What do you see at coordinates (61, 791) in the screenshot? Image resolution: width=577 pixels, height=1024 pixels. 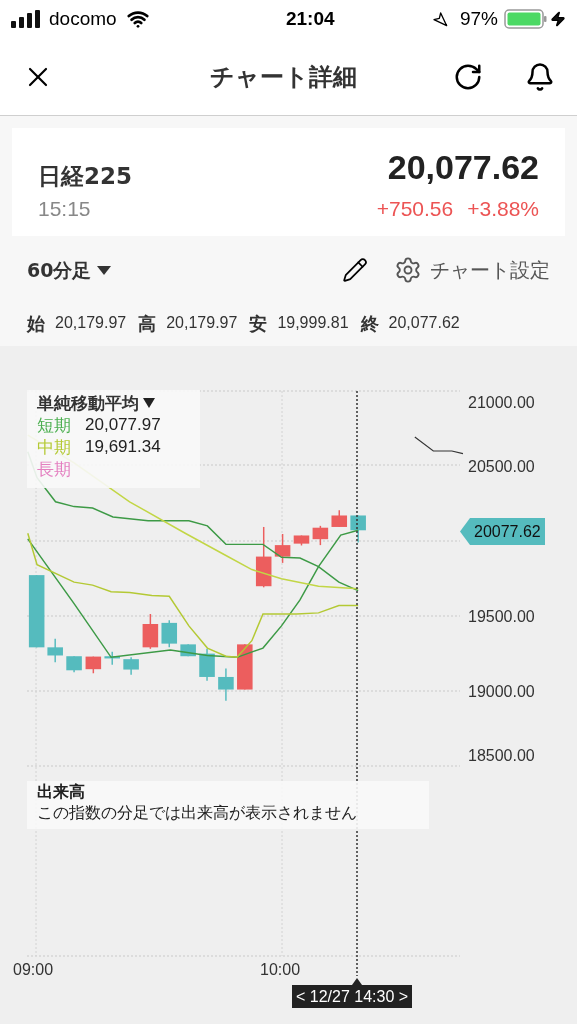 I see `volume-title: 出来高` at bounding box center [61, 791].